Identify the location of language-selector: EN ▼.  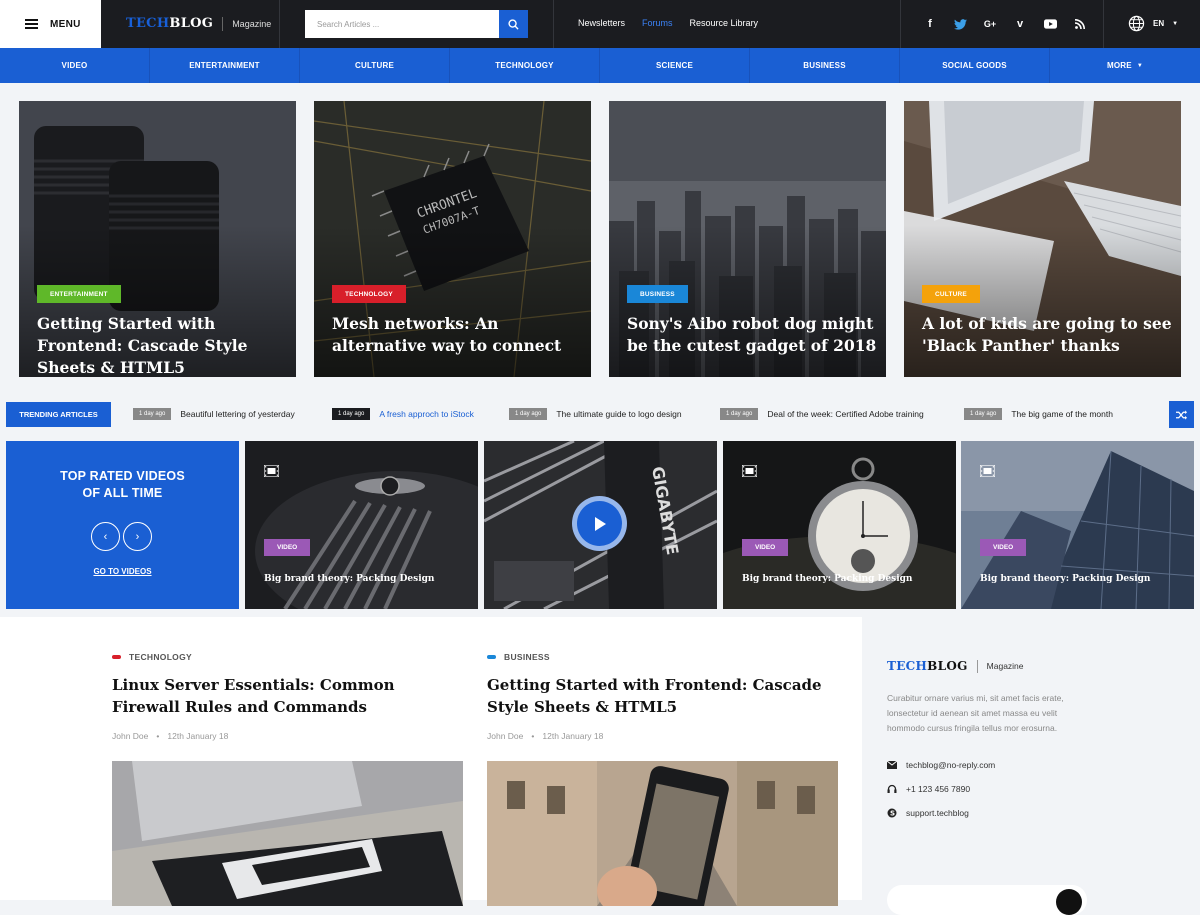
(1153, 23).